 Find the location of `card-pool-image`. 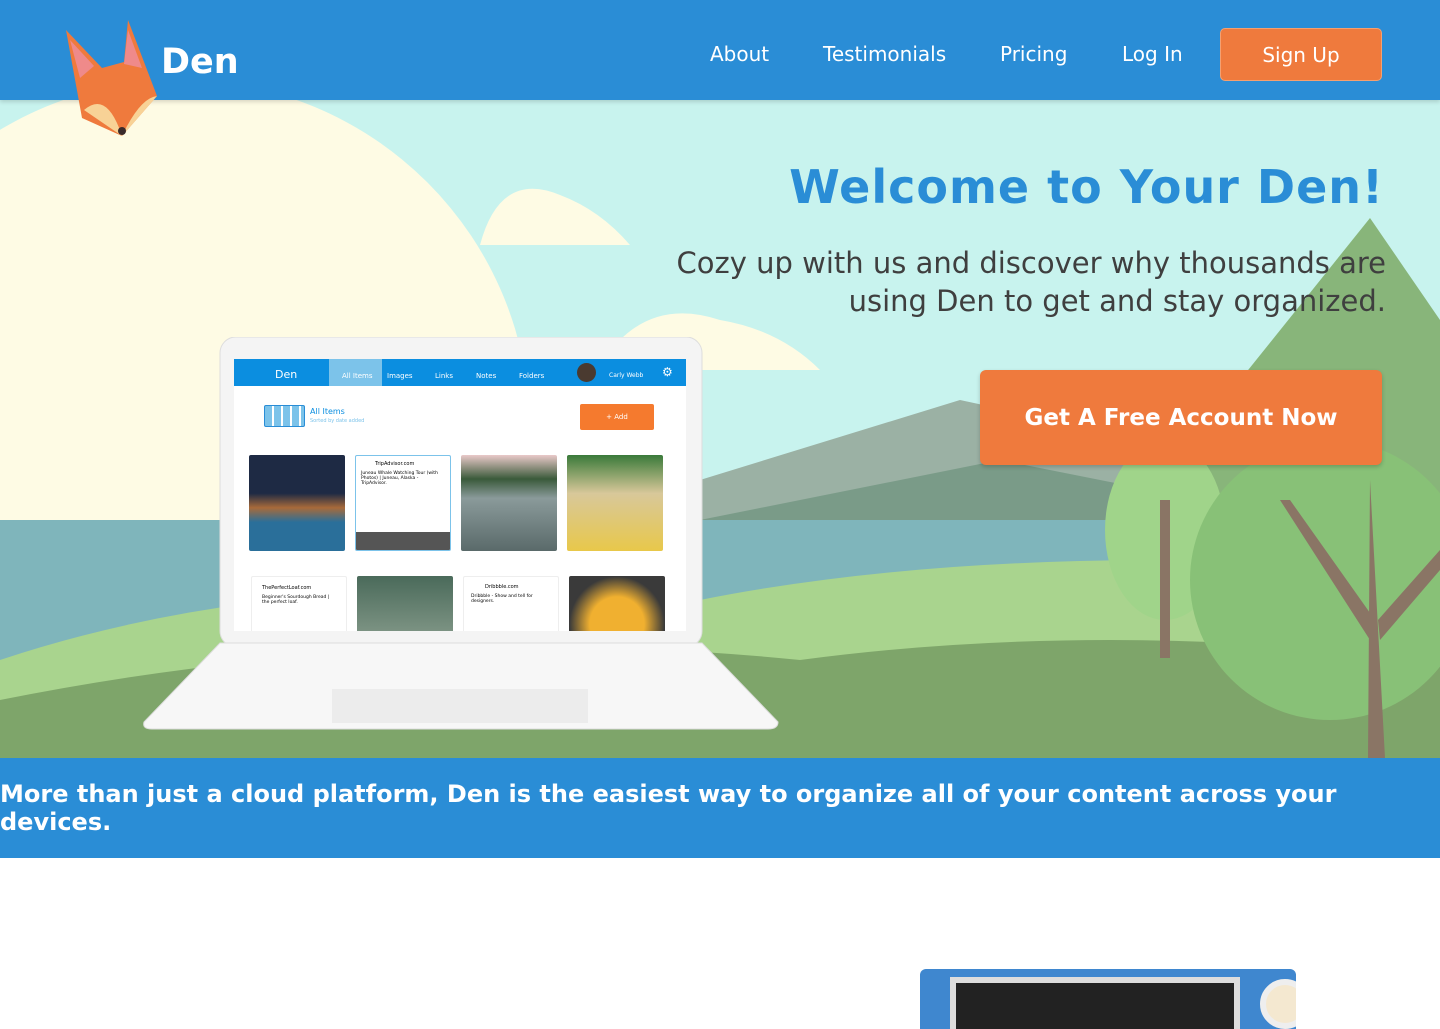

card-pool-image is located at coordinates (297, 503).